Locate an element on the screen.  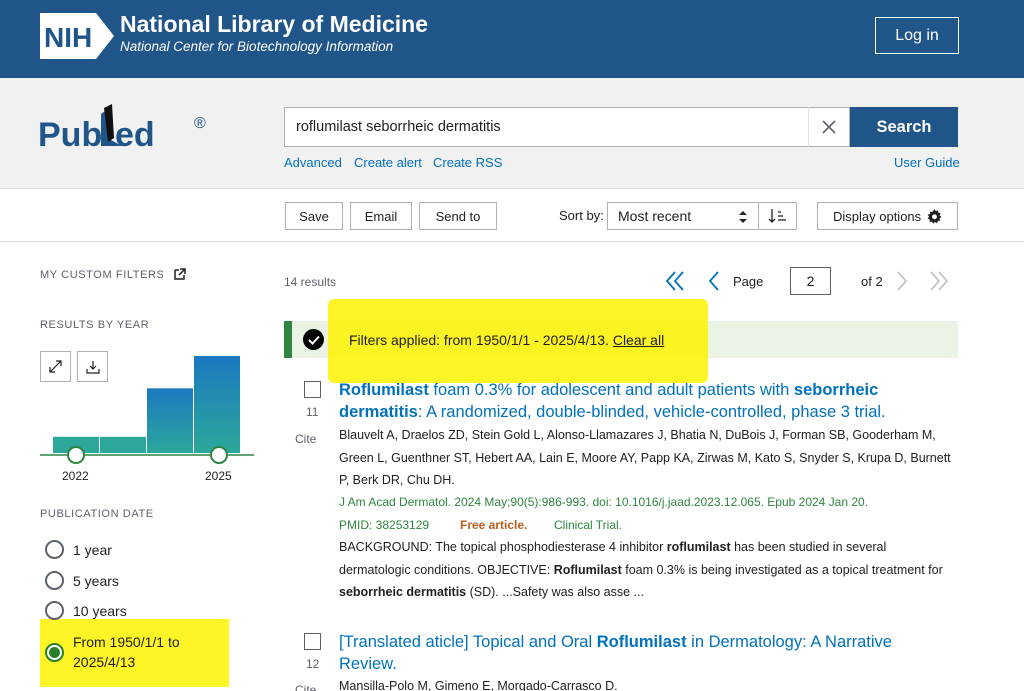
page-label: Page is located at coordinates (748, 281).